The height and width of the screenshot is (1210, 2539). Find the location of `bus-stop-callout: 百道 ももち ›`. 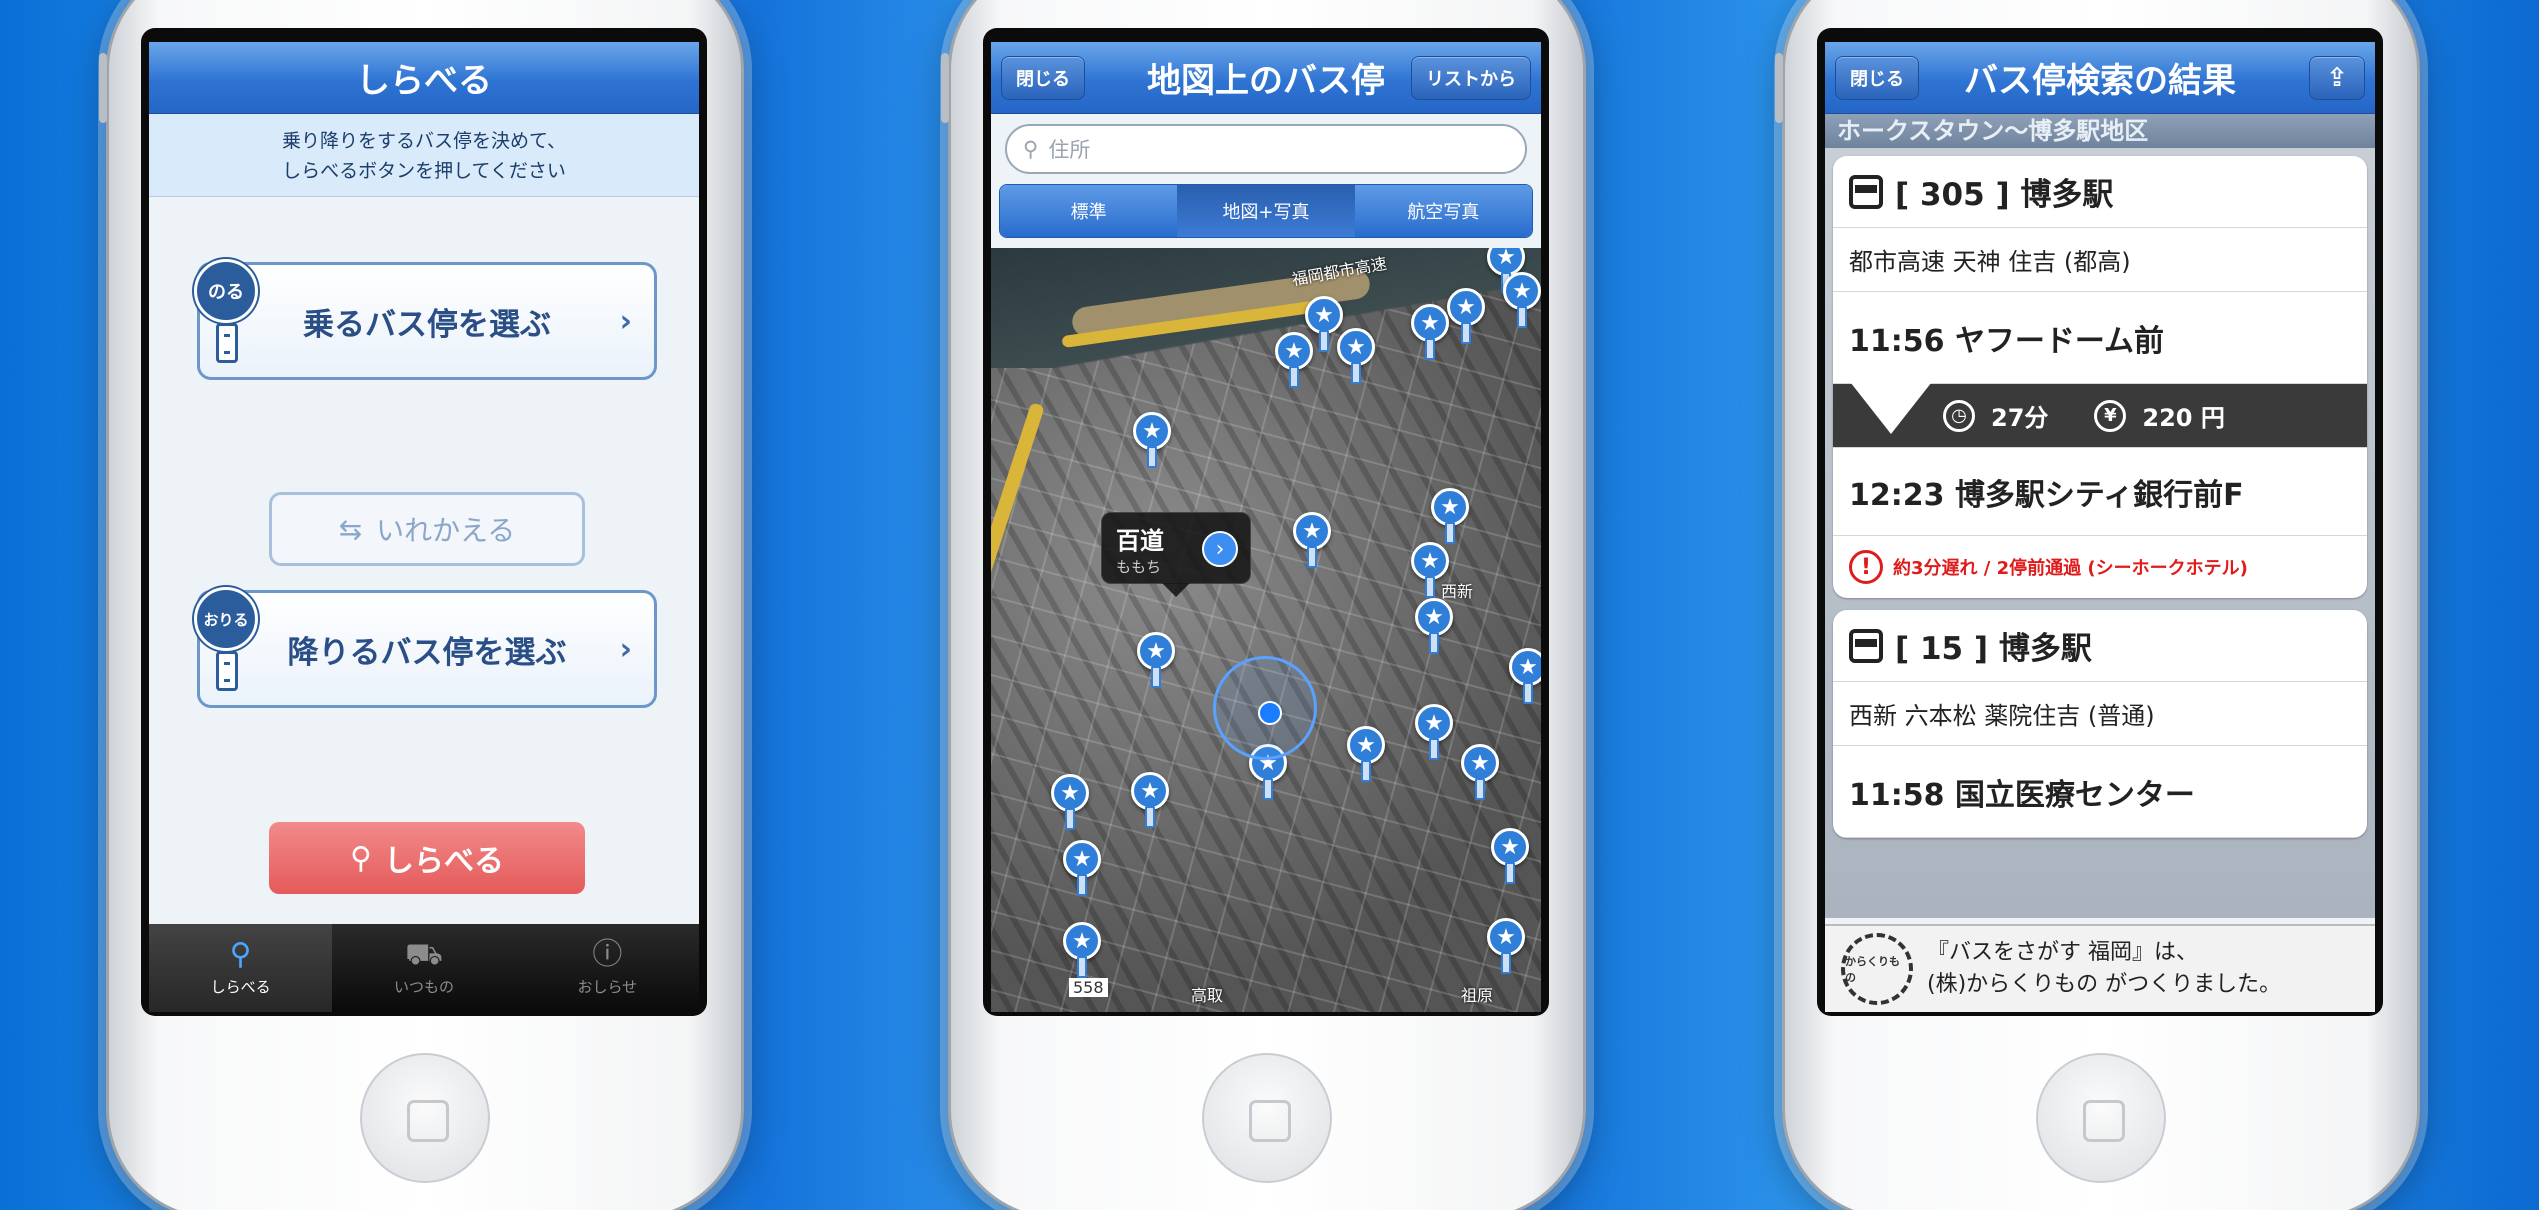

bus-stop-callout: 百道 ももち › is located at coordinates (1176, 554).